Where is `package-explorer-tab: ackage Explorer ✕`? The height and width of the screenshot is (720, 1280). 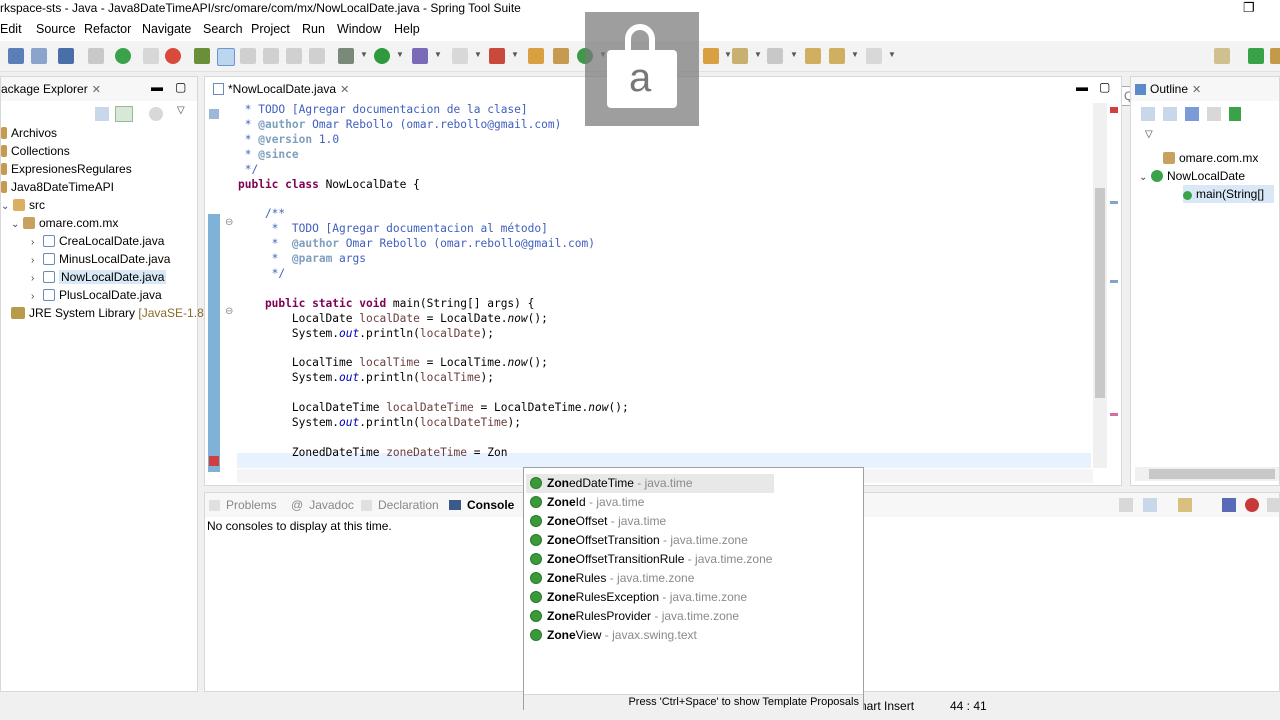
package-explorer-tab: ackage Explorer ✕ is located at coordinates (51, 89).